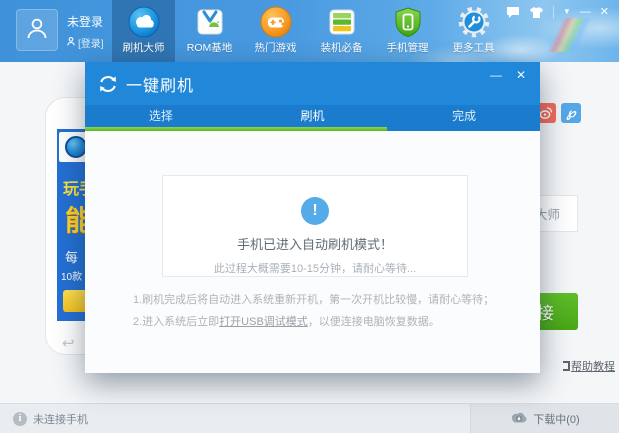 This screenshot has height=433, width=619. Describe the element at coordinates (604, 12) in the screenshot. I see `close-button: ✕` at that location.